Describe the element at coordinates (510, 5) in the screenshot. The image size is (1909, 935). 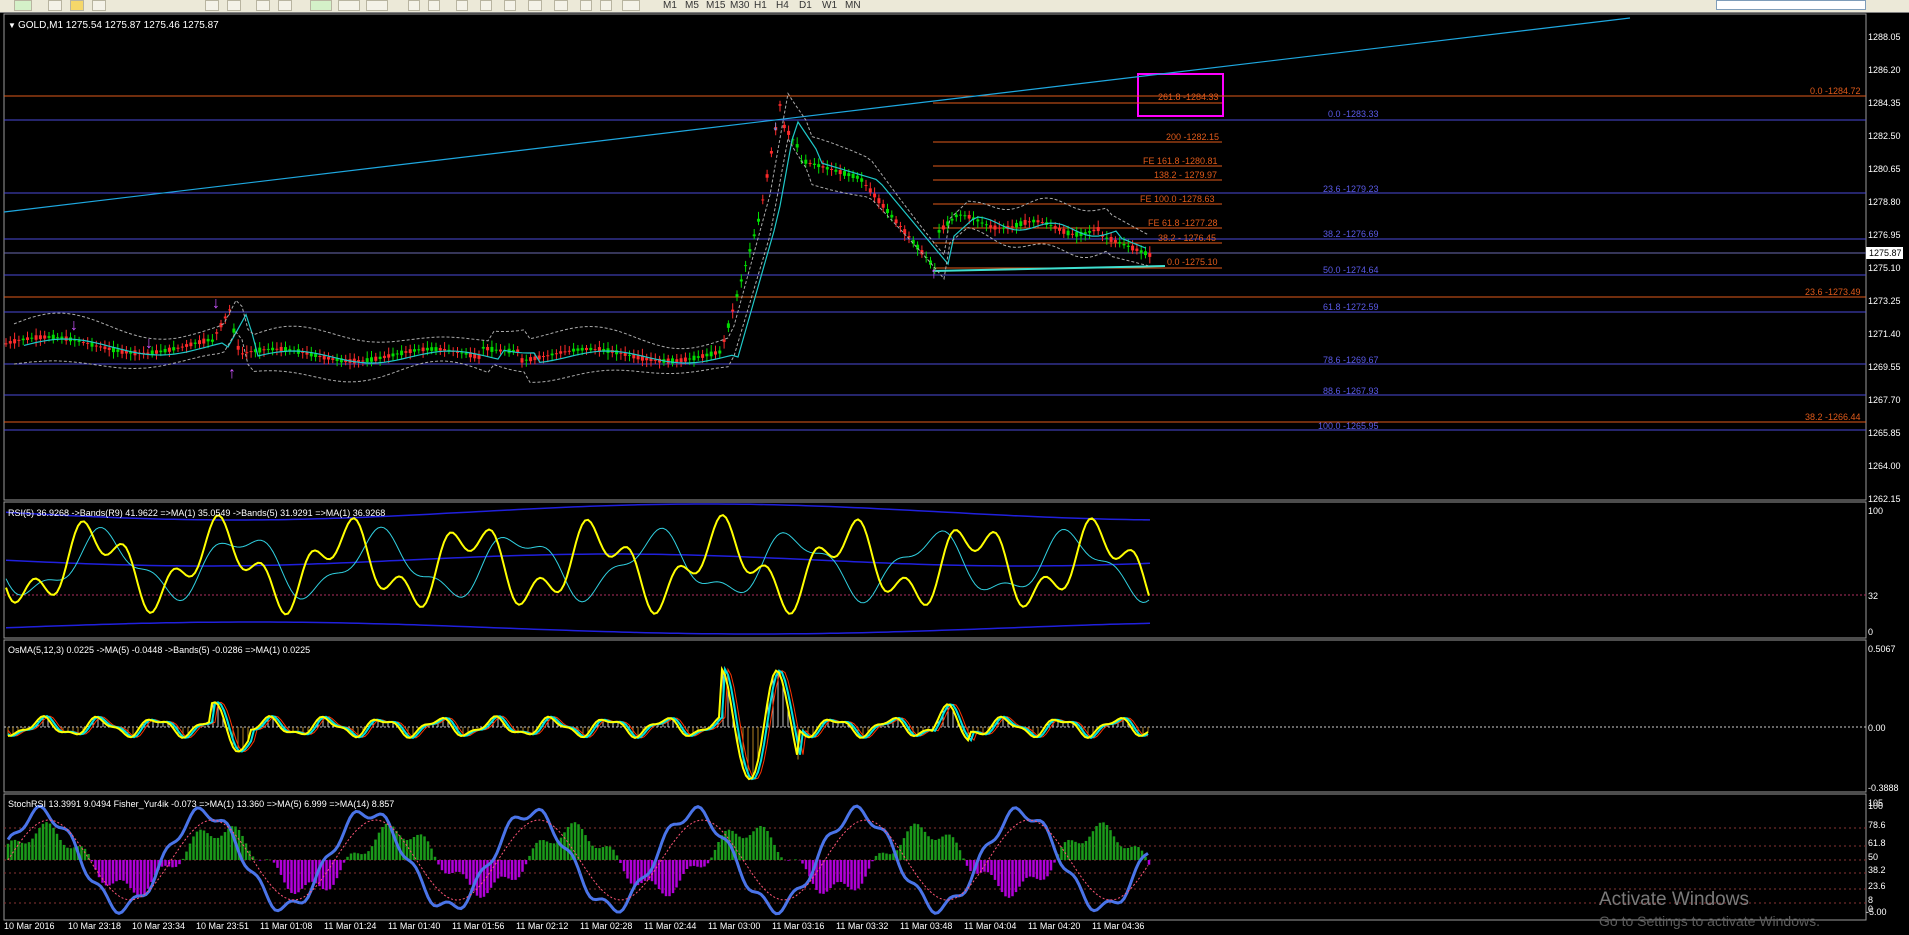
I see `trendline-icon` at that location.